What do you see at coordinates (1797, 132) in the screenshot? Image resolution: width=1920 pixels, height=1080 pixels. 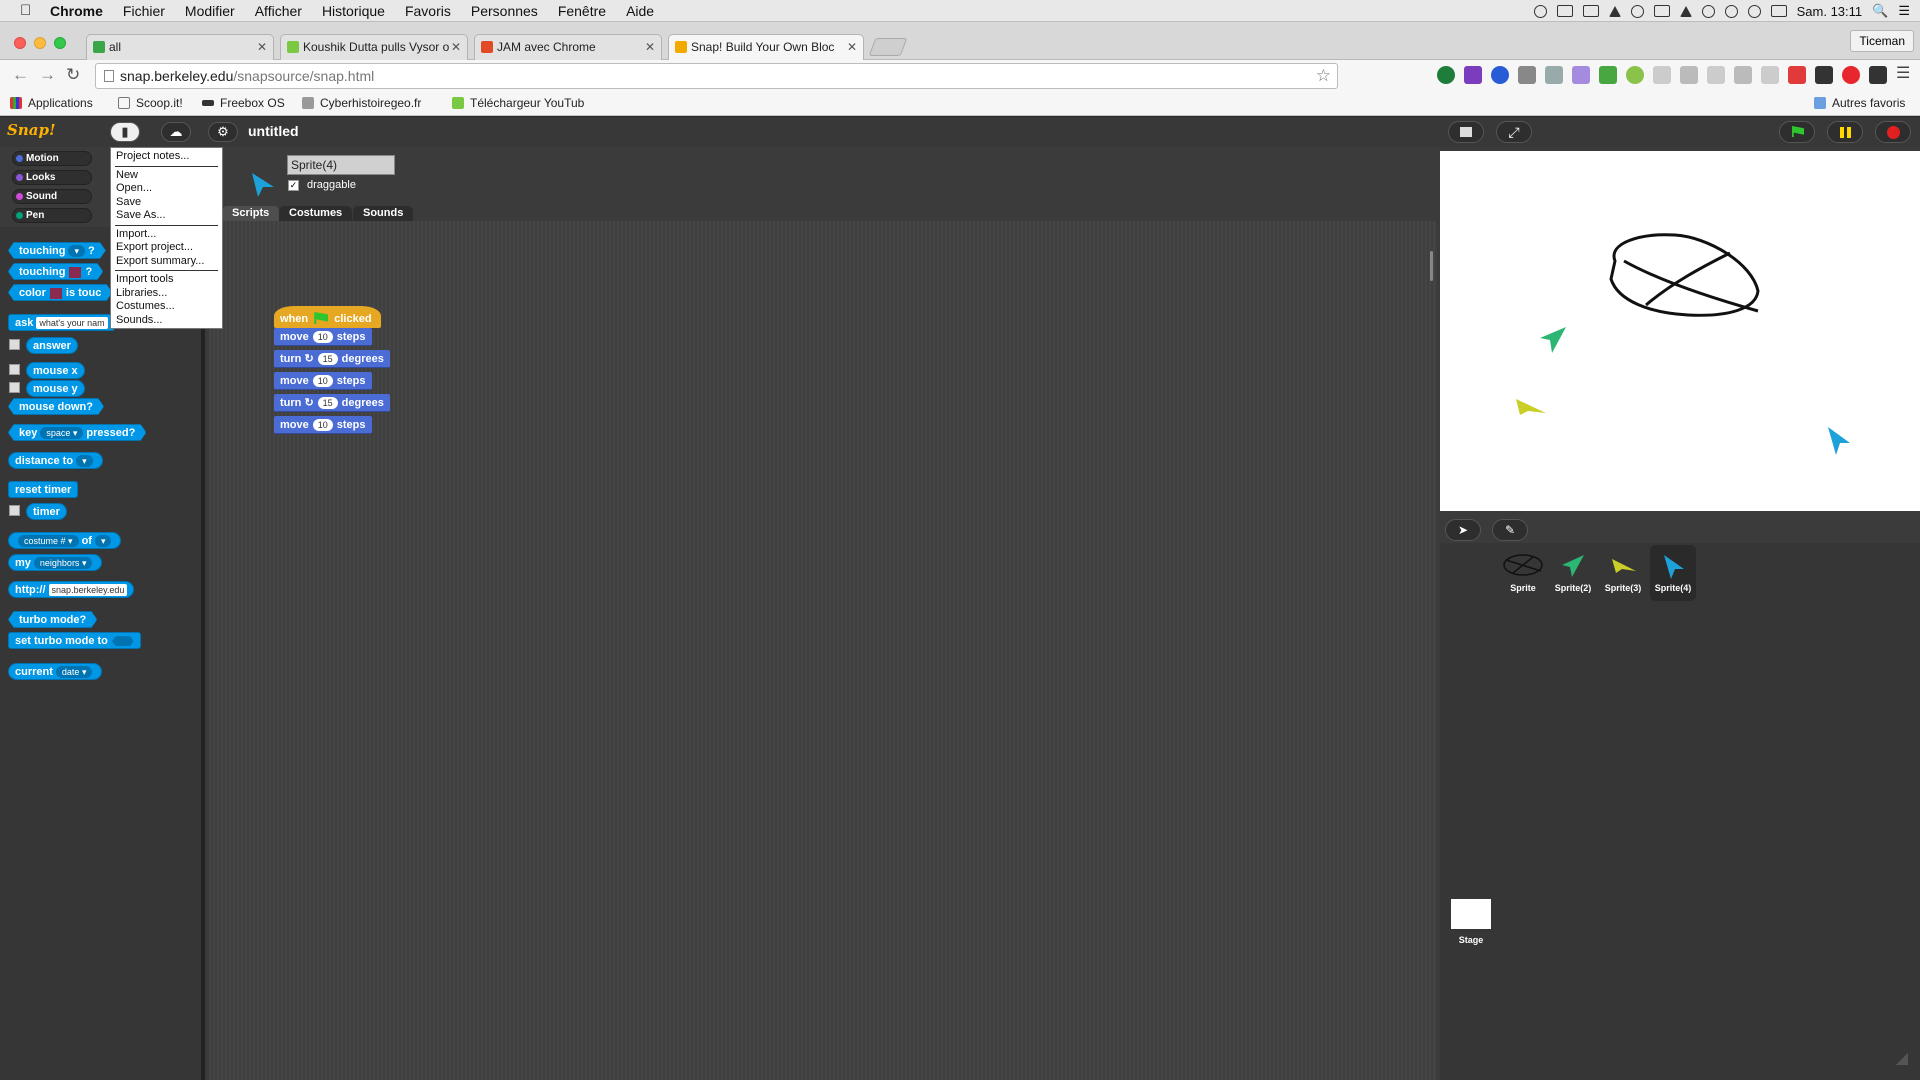 I see `green-flag-button` at bounding box center [1797, 132].